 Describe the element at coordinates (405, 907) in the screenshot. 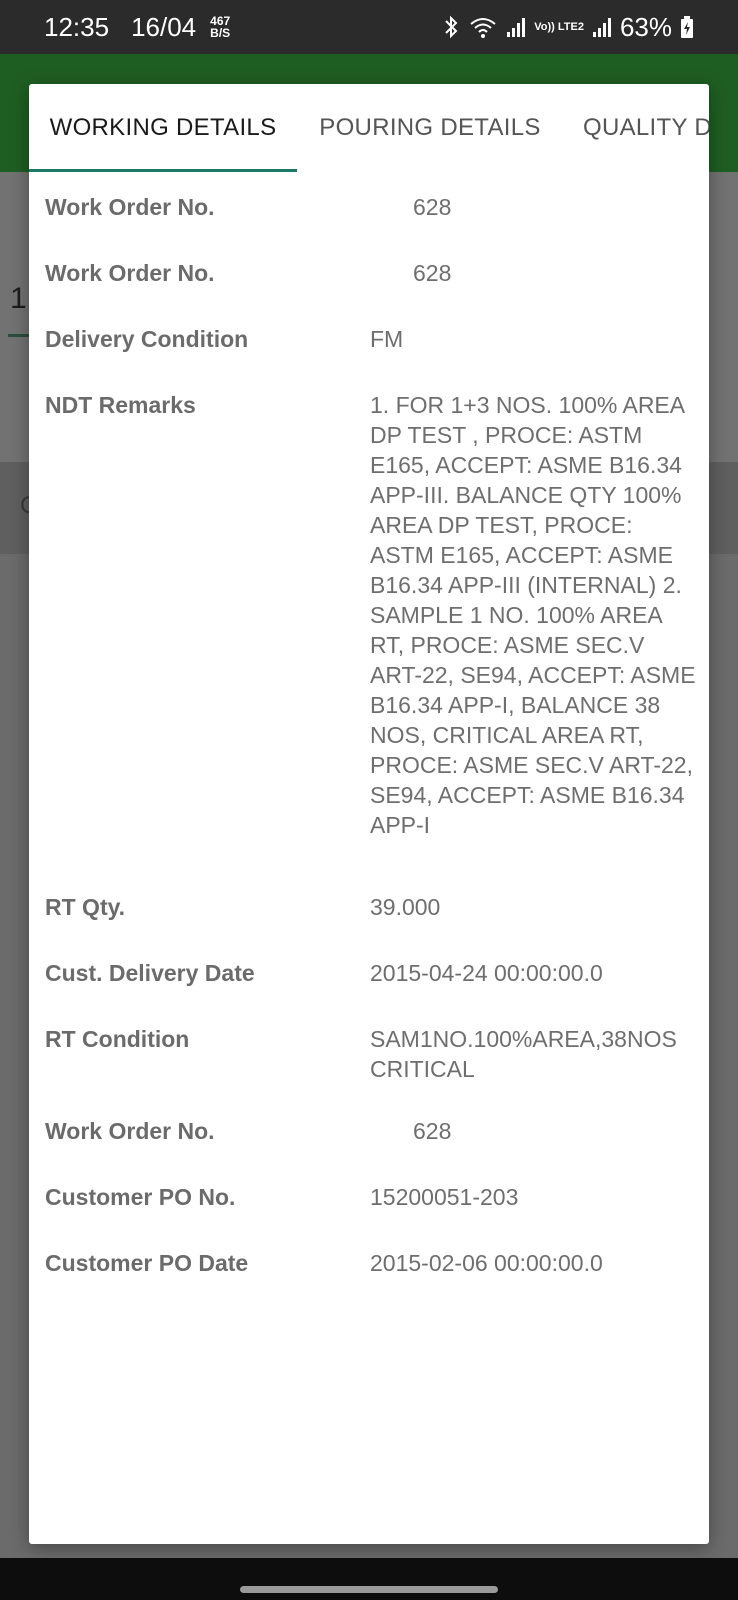

I see `detail-value: 39.000` at that location.